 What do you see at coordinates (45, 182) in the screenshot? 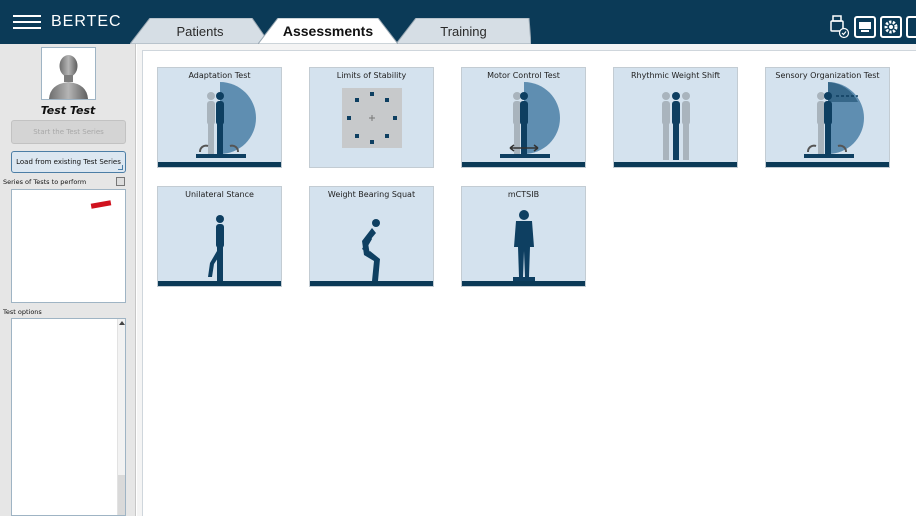
I see `series-label: Series of Tests to perform` at bounding box center [45, 182].